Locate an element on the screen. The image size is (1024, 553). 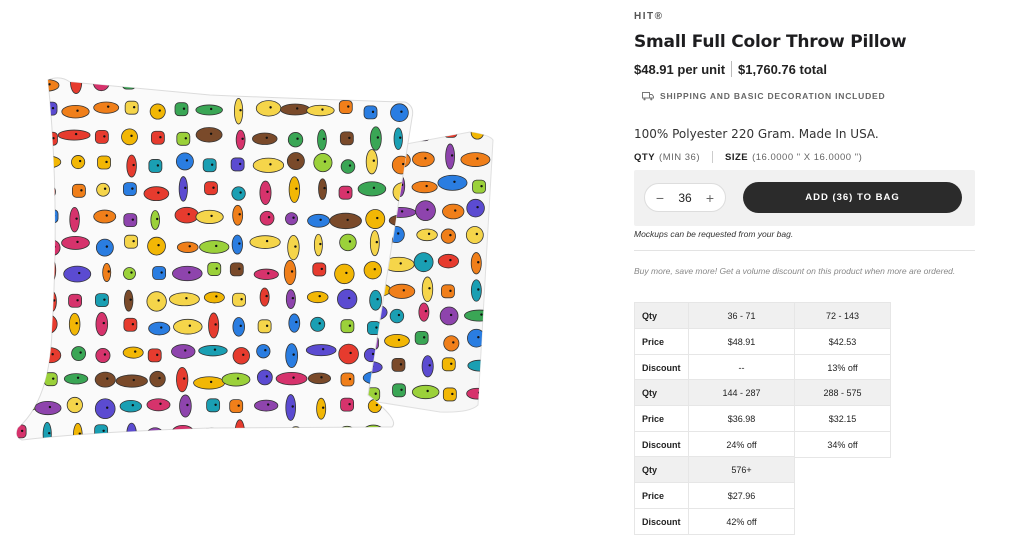
decrement-button: − is located at coordinates (660, 198).